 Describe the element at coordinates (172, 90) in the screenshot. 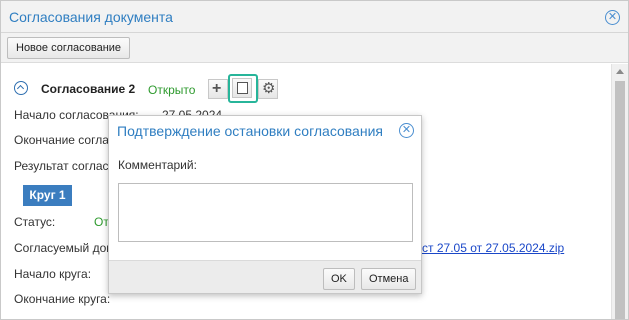

I see `approval-status: Открыто` at that location.